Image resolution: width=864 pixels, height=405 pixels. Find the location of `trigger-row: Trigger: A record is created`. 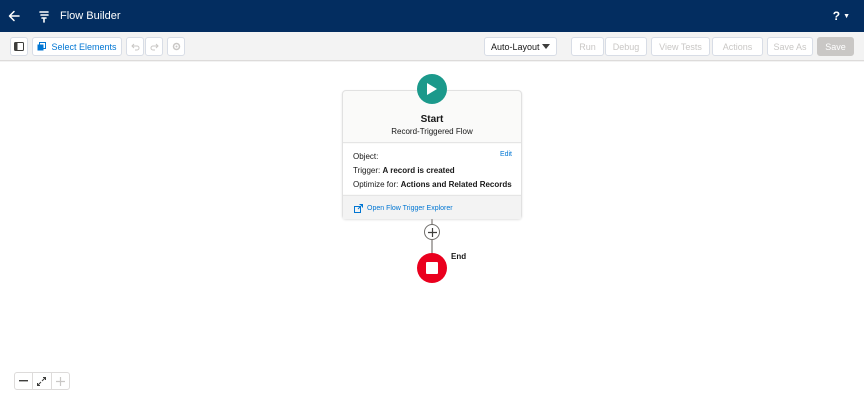

trigger-row: Trigger: A record is created is located at coordinates (404, 170).